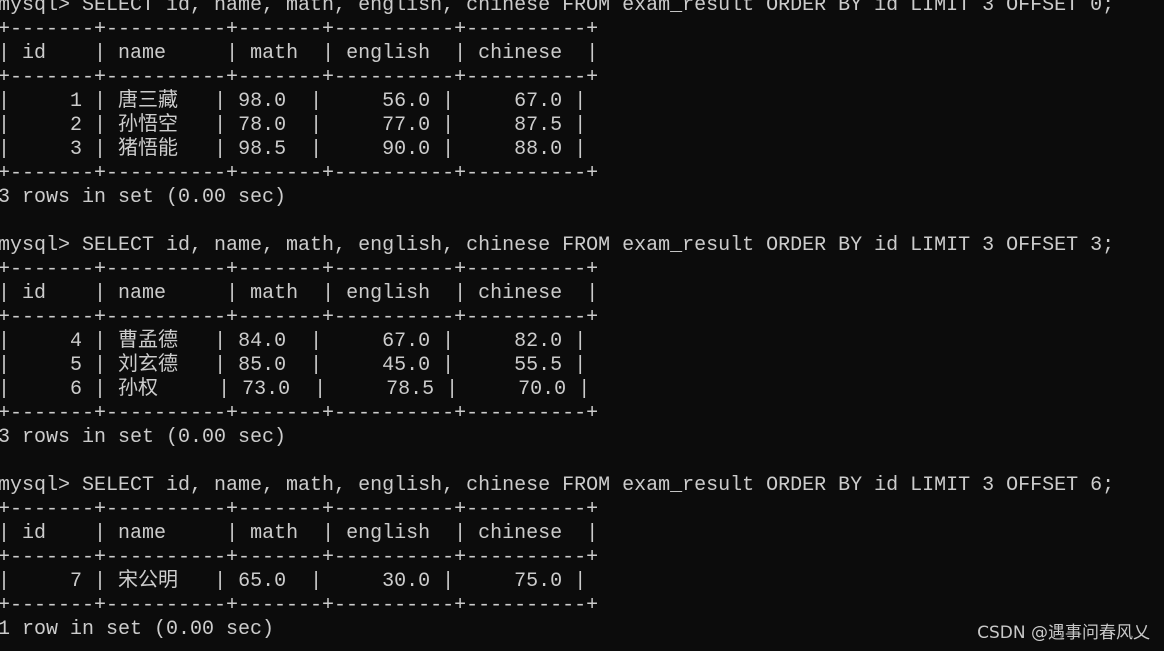 The width and height of the screenshot is (1164, 651). I want to click on cell-math: 98.0, so click(268, 101).